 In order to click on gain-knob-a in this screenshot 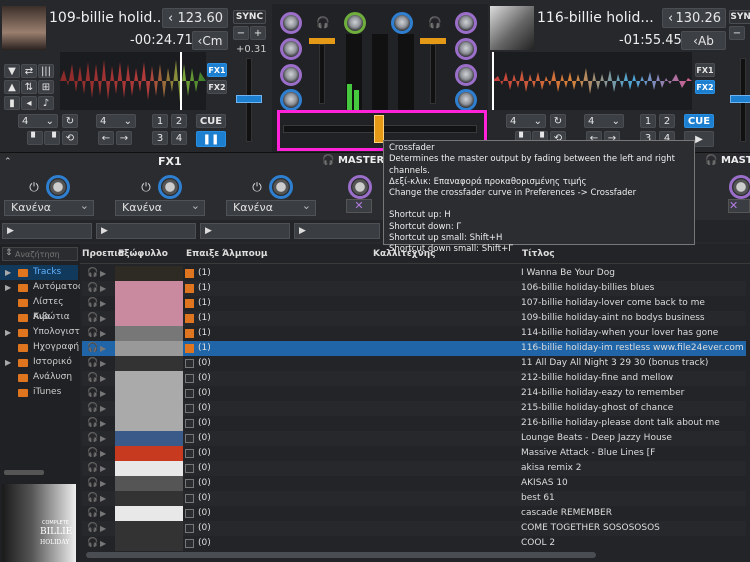, I will do `click(291, 23)`.